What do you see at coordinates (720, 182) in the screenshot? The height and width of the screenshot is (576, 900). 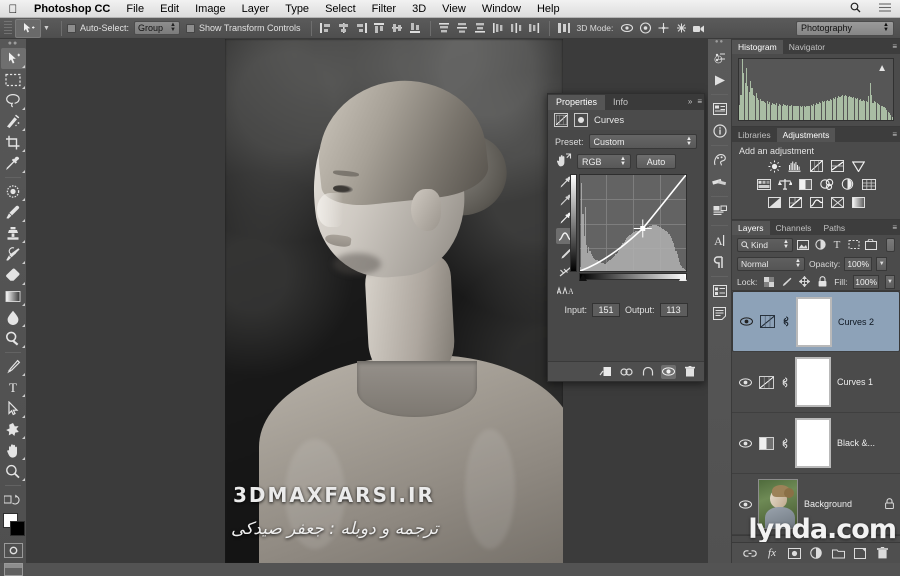 I see `swatches-panel-icon` at bounding box center [720, 182].